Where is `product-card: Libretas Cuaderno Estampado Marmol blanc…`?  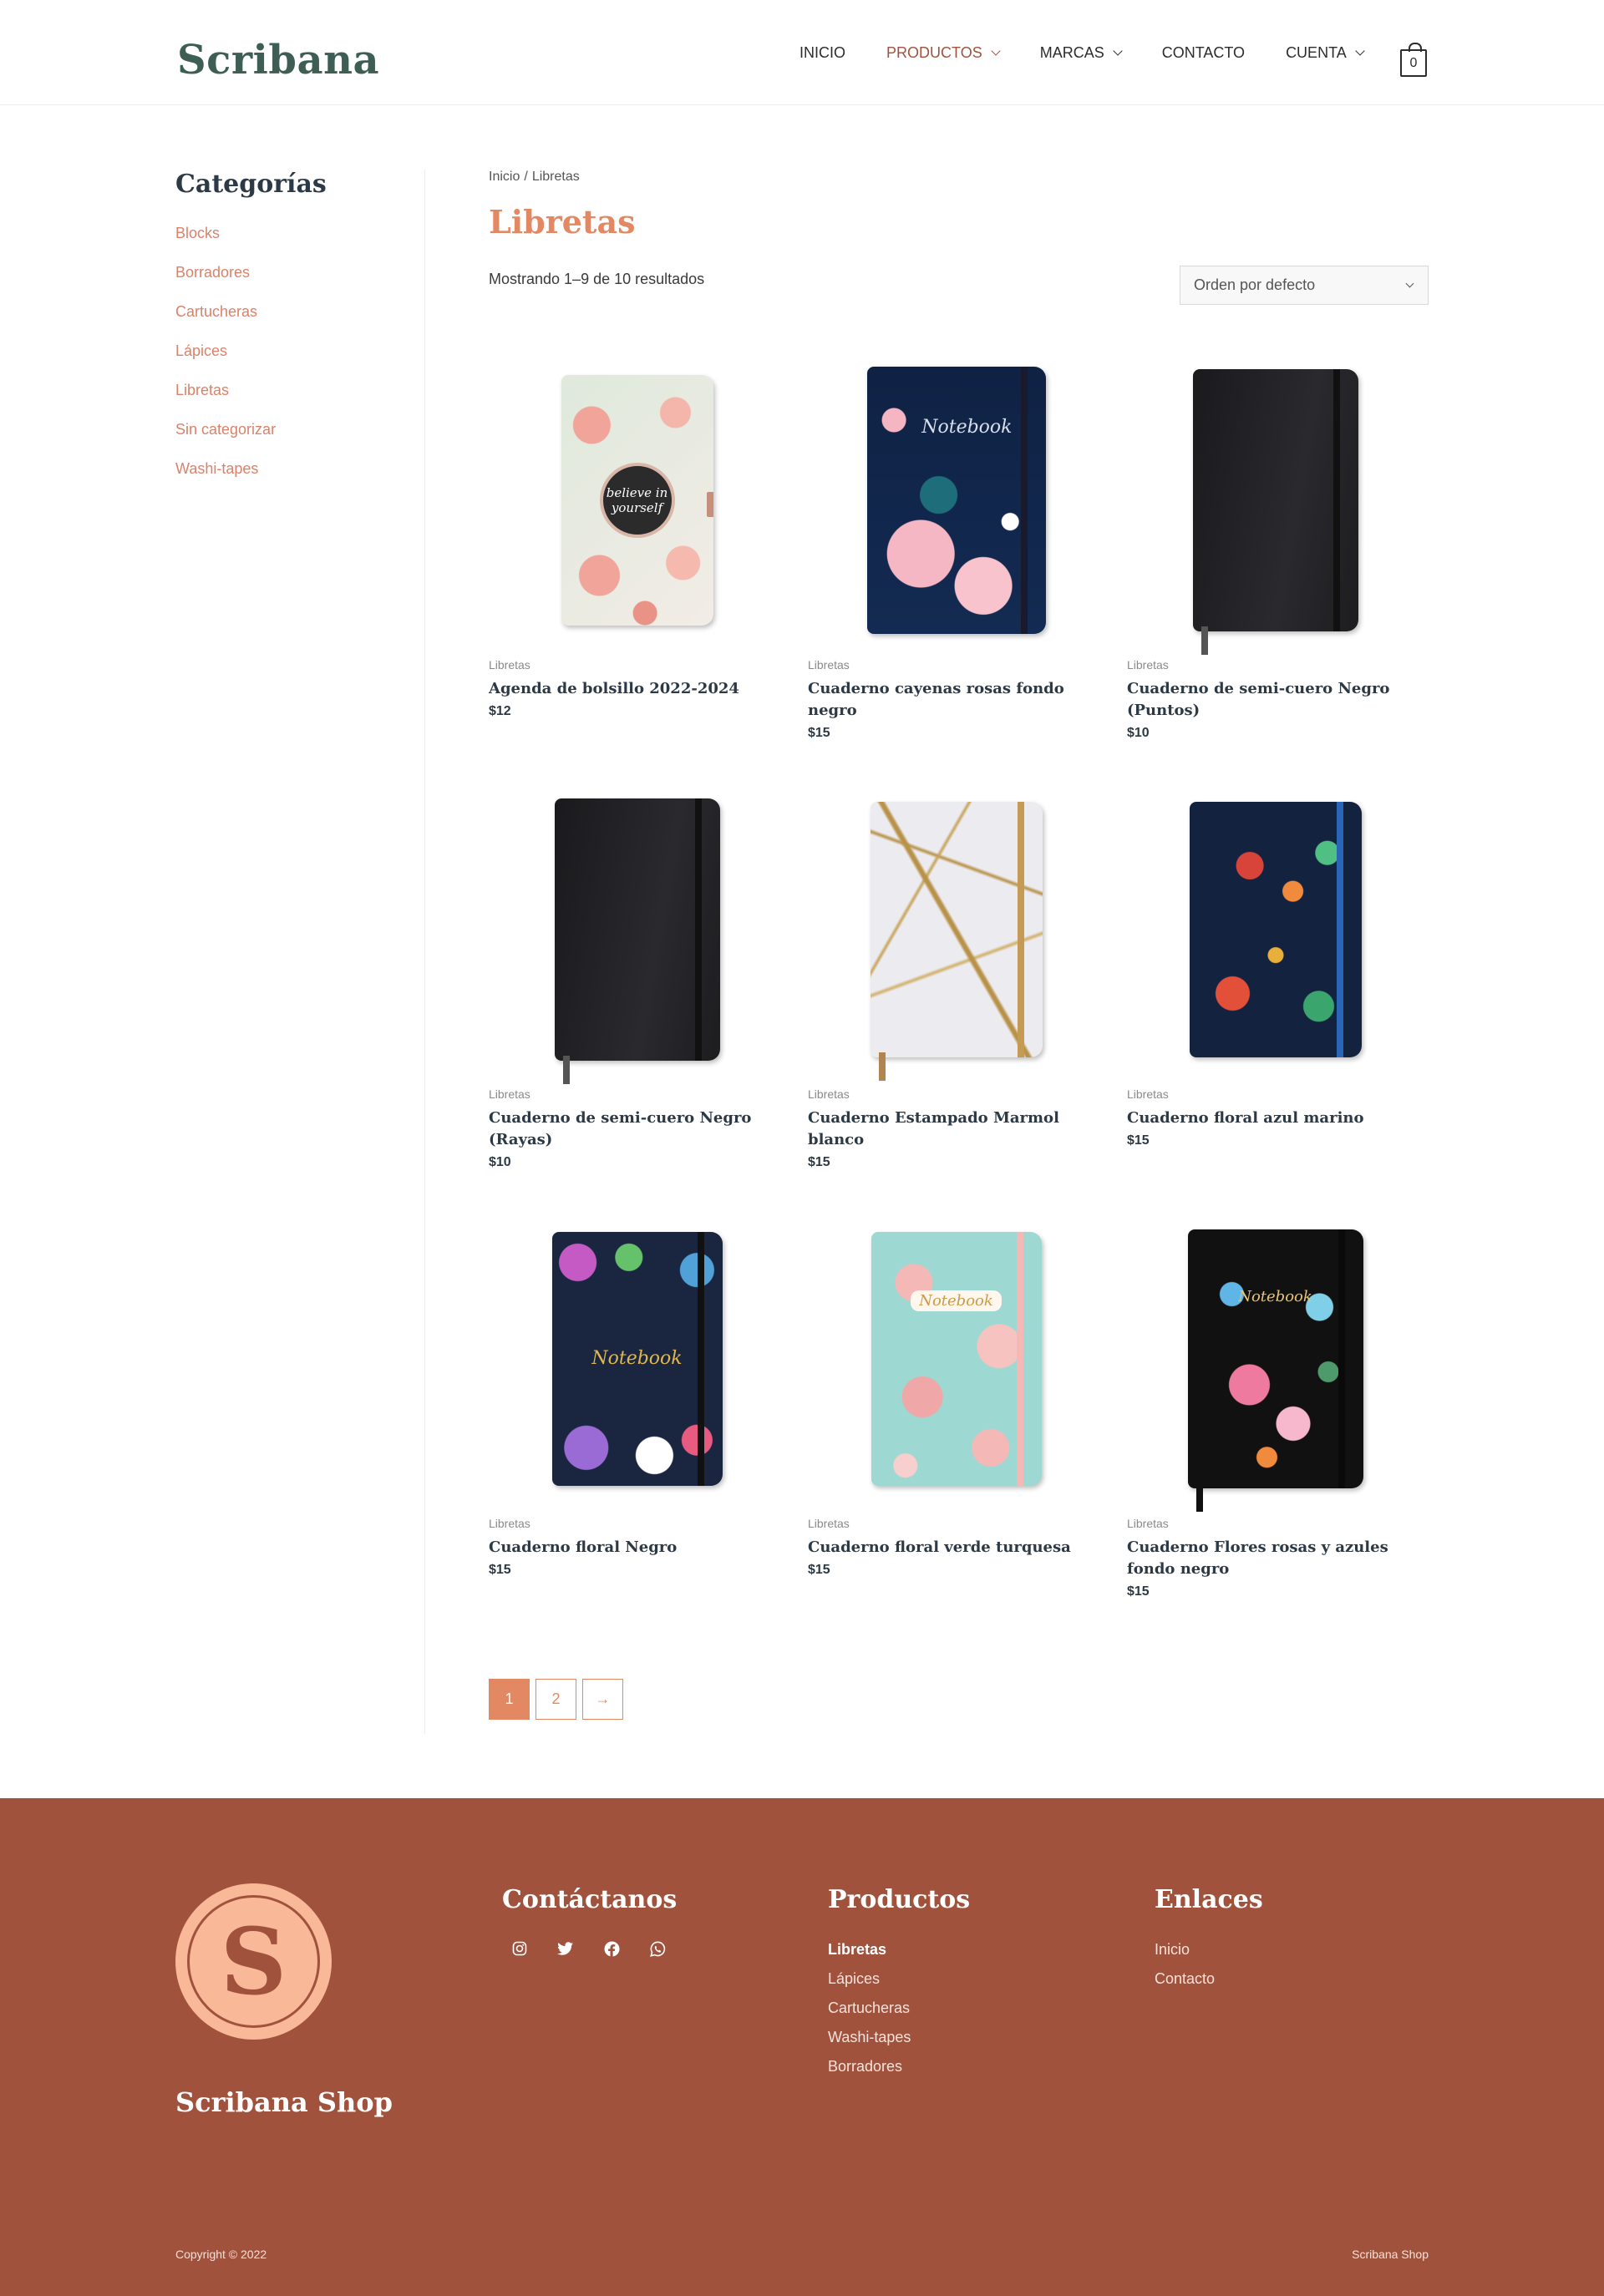 product-card: Libretas Cuaderno Estampado Marmol blanc… is located at coordinates (956, 975).